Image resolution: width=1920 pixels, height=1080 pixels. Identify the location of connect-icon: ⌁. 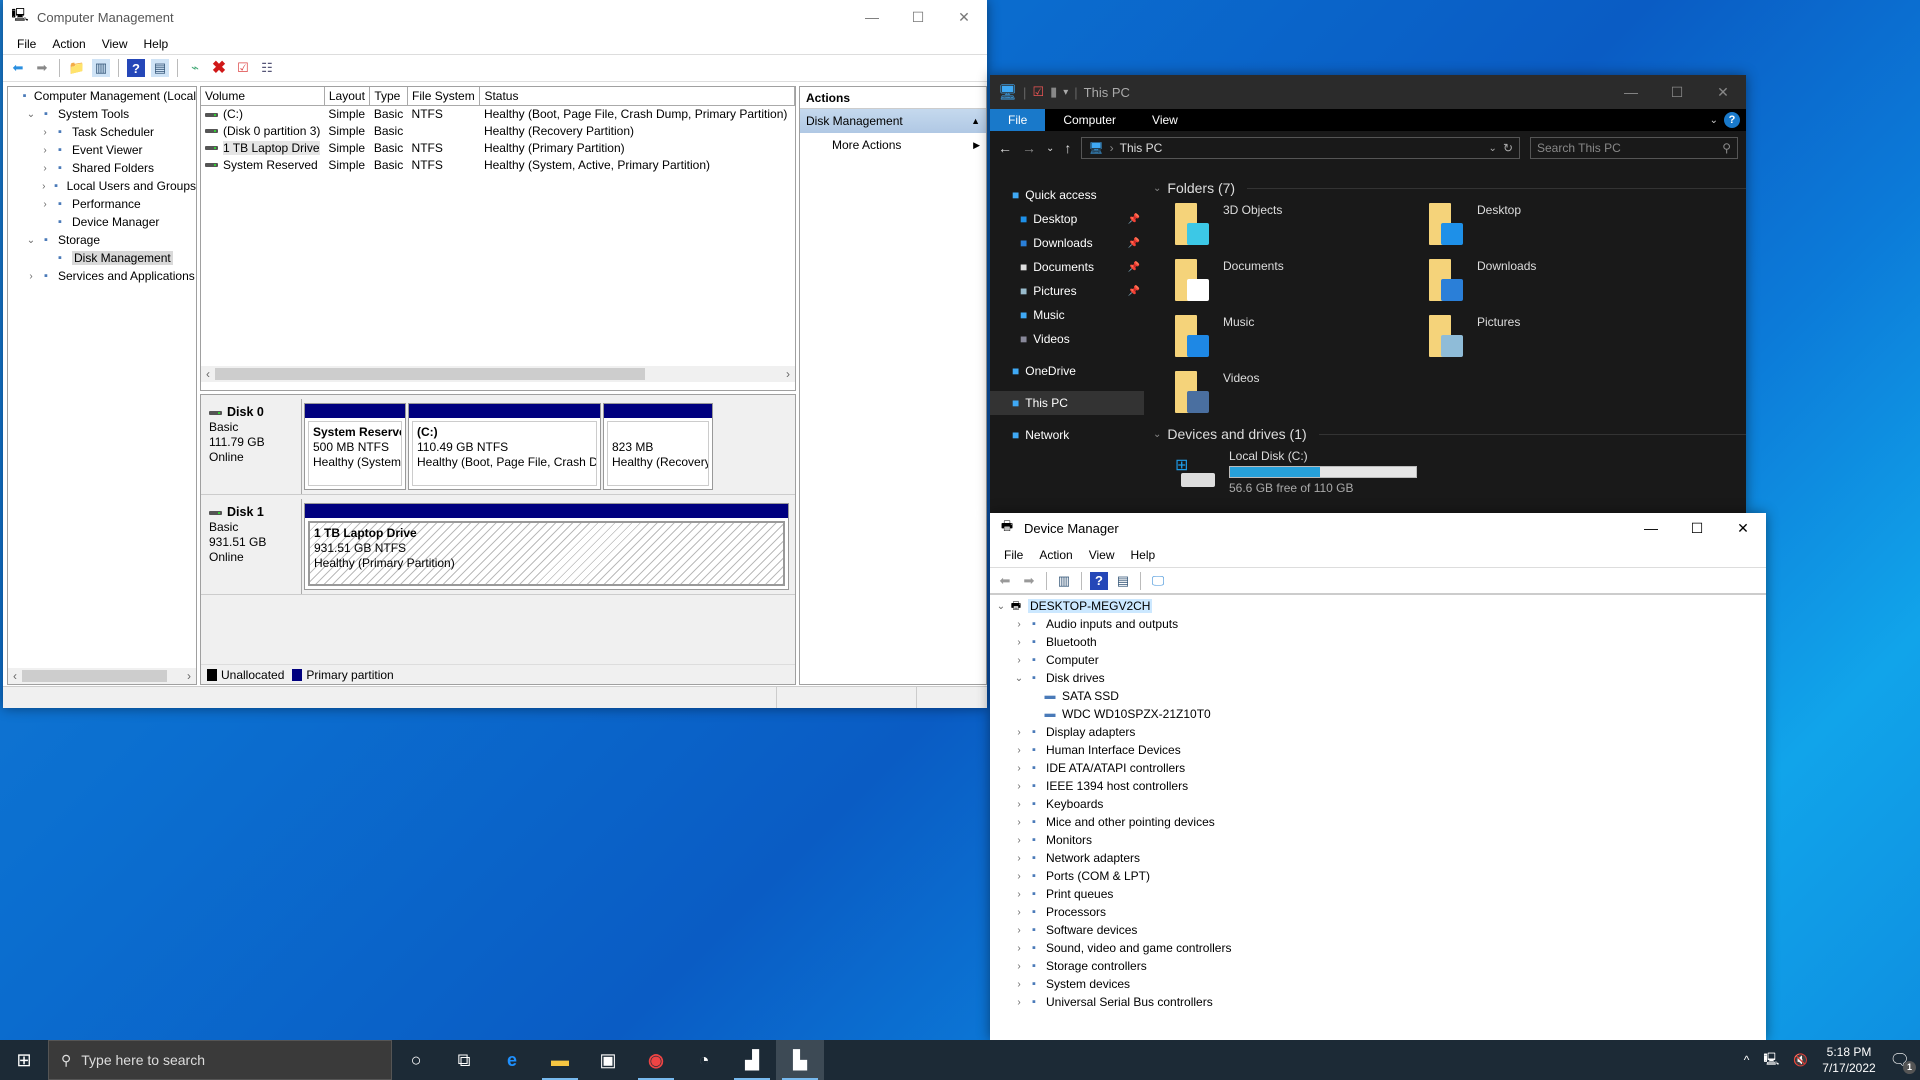
(195, 68).